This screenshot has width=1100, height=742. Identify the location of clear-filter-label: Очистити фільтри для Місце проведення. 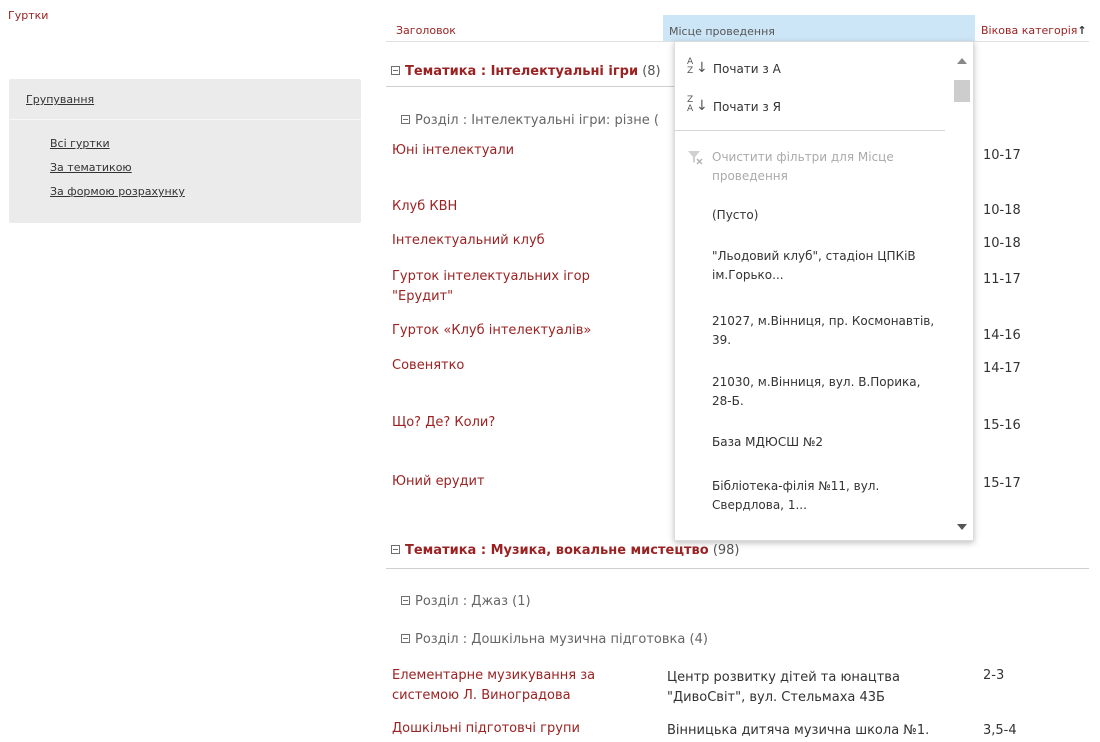
(803, 166).